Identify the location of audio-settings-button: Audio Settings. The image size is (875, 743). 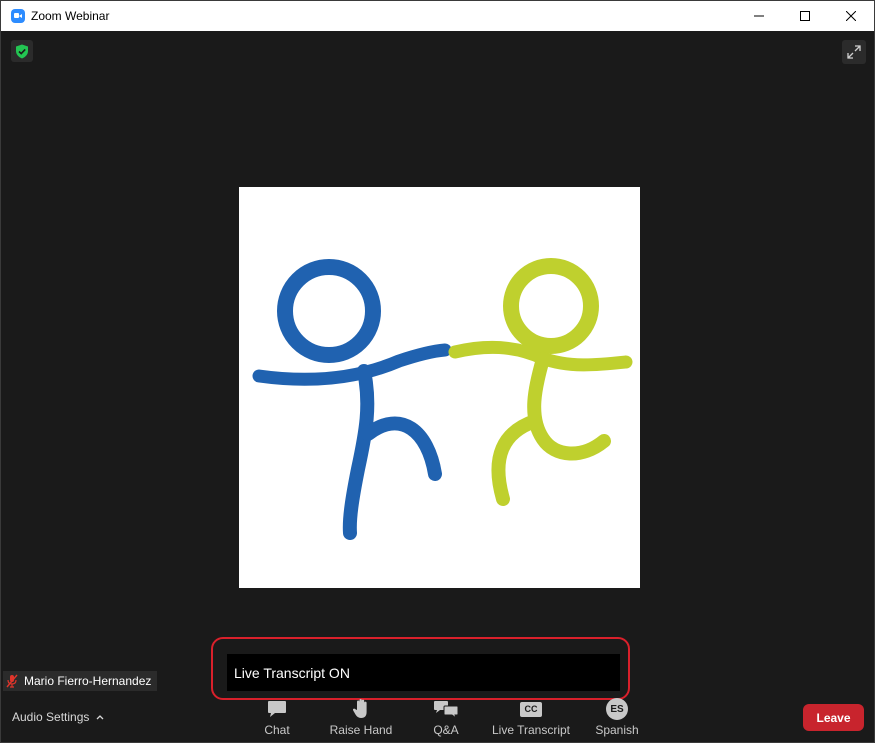
(58, 717).